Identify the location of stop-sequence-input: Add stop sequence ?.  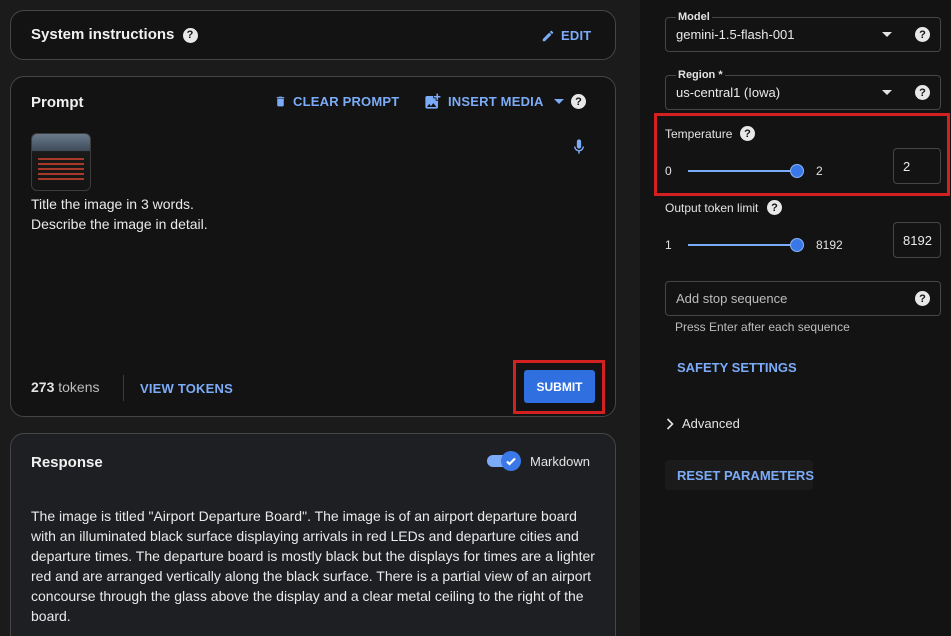
(803, 298).